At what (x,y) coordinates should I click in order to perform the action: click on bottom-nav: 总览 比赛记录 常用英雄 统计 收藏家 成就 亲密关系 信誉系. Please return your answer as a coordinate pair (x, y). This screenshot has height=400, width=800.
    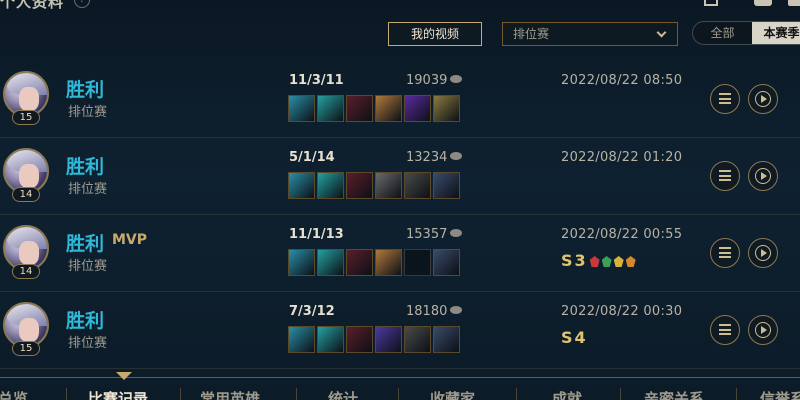
    Looking at the image, I should click on (400, 394).